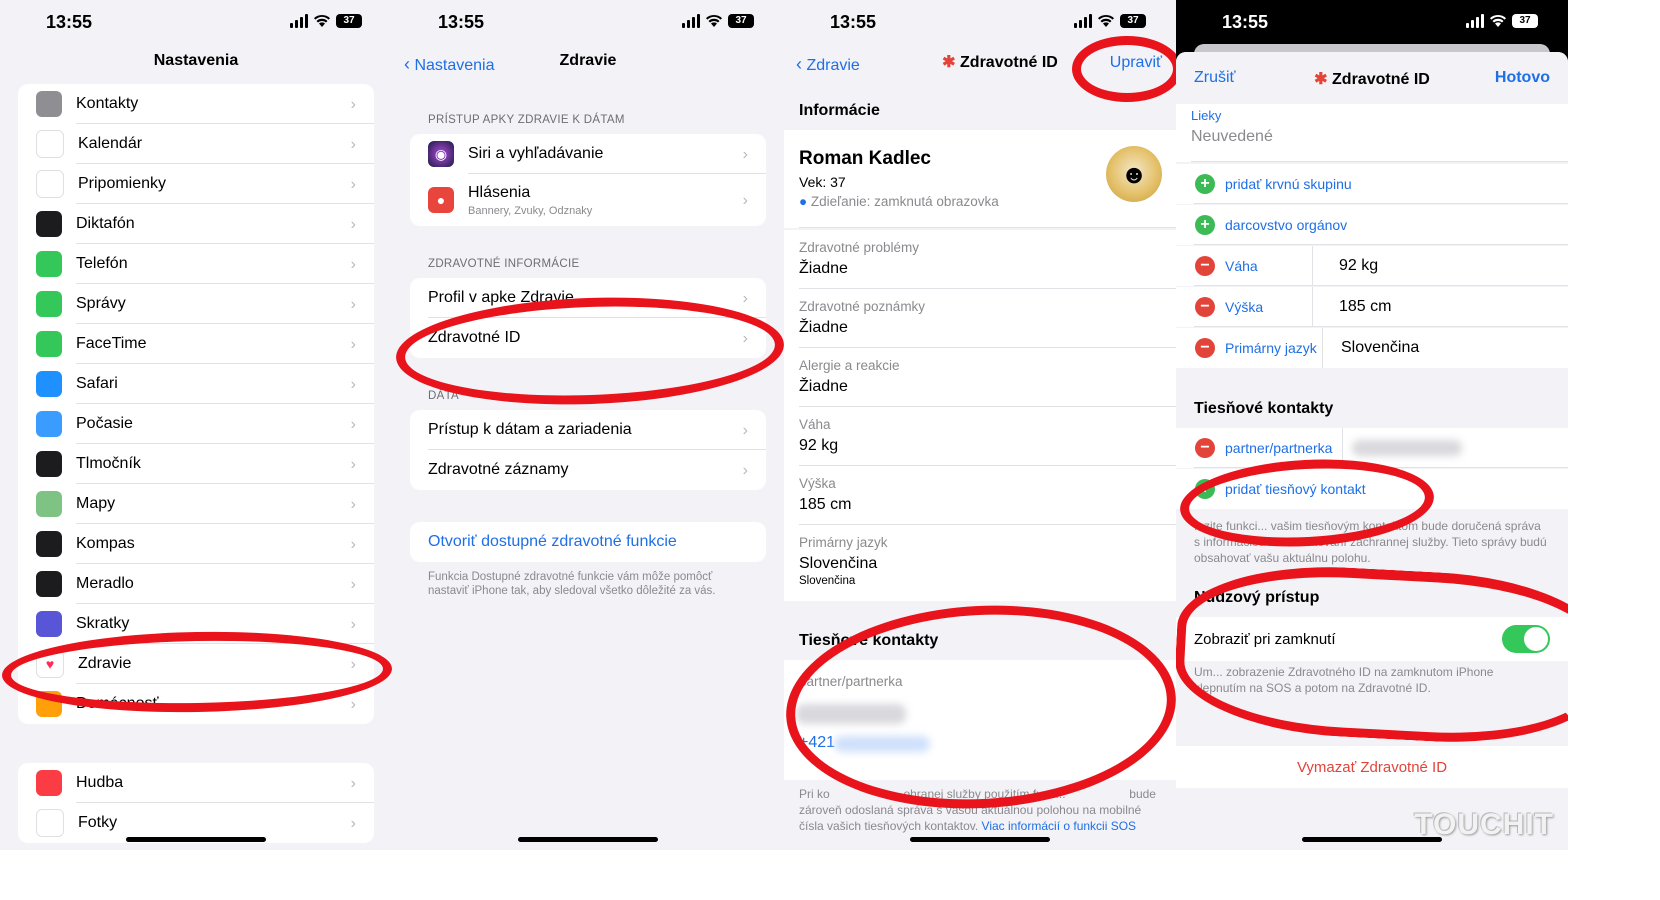 The width and height of the screenshot is (1660, 900). What do you see at coordinates (196, 184) in the screenshot?
I see `settings-item-pripomienky: Pripomienky ›` at bounding box center [196, 184].